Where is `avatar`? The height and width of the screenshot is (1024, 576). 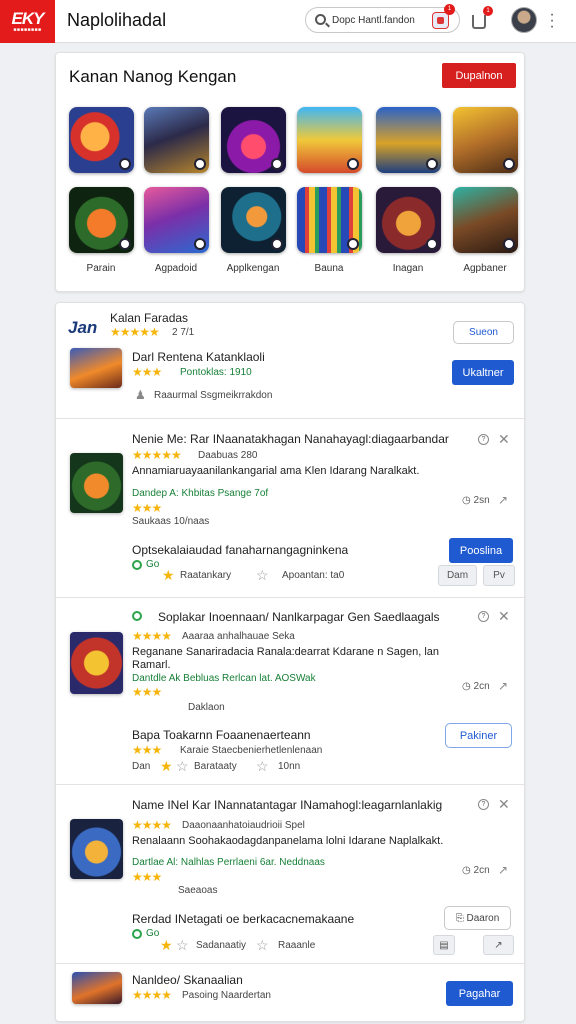 avatar is located at coordinates (524, 20).